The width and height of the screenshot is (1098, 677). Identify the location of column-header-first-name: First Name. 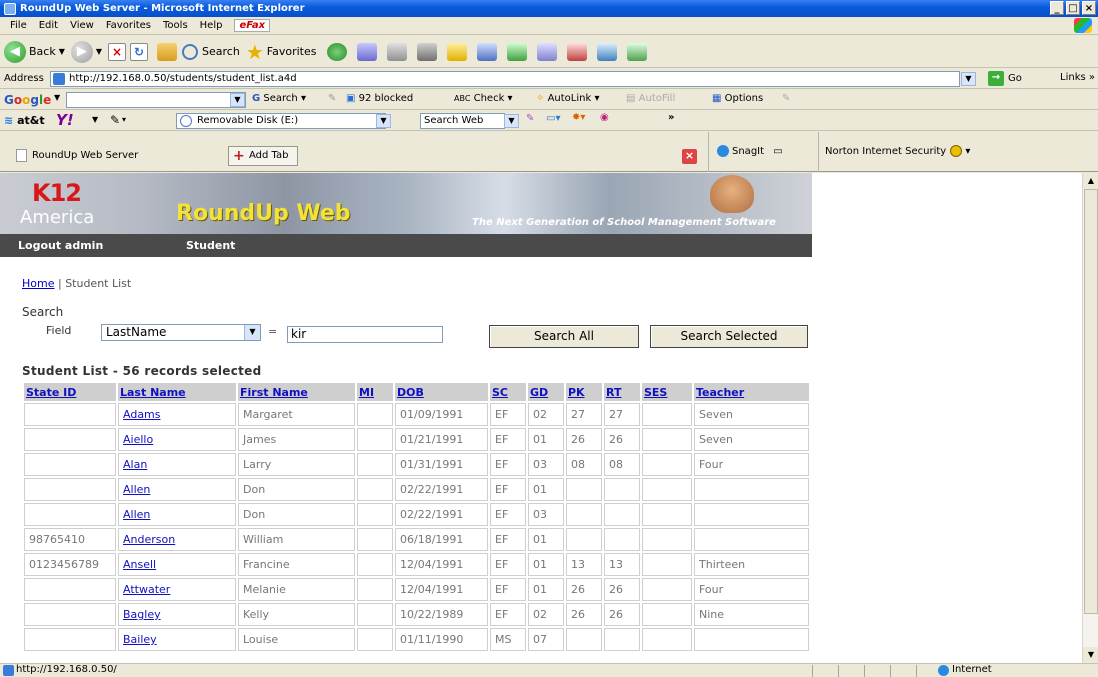
(296, 392).